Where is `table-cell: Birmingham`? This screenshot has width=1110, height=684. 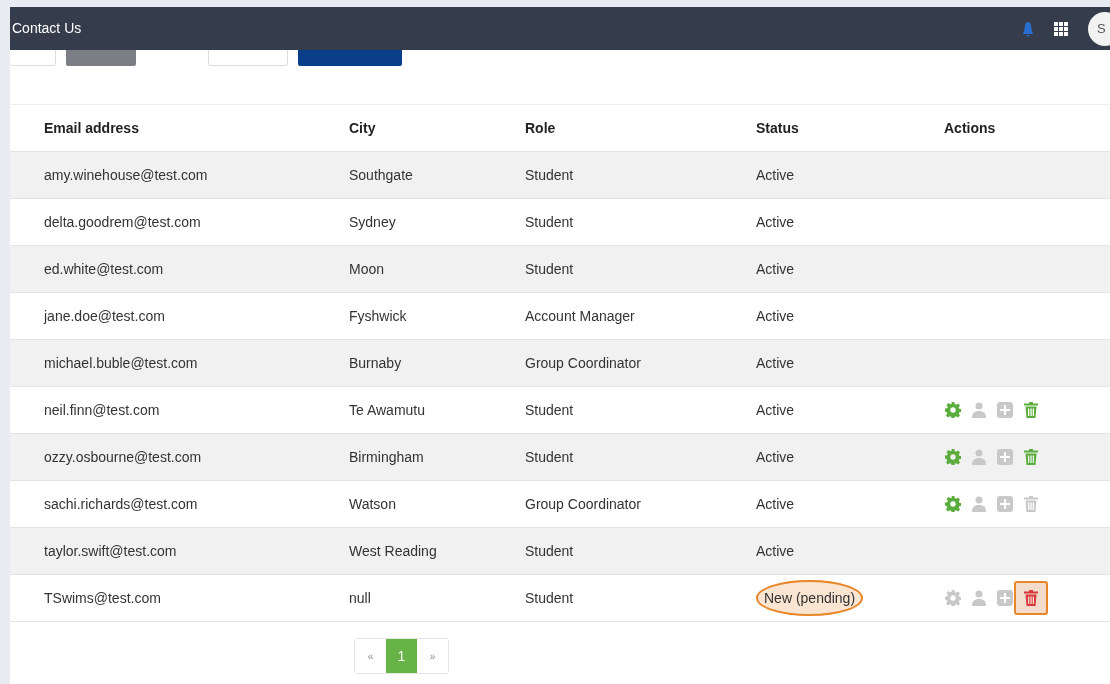 table-cell: Birmingham is located at coordinates (386, 456).